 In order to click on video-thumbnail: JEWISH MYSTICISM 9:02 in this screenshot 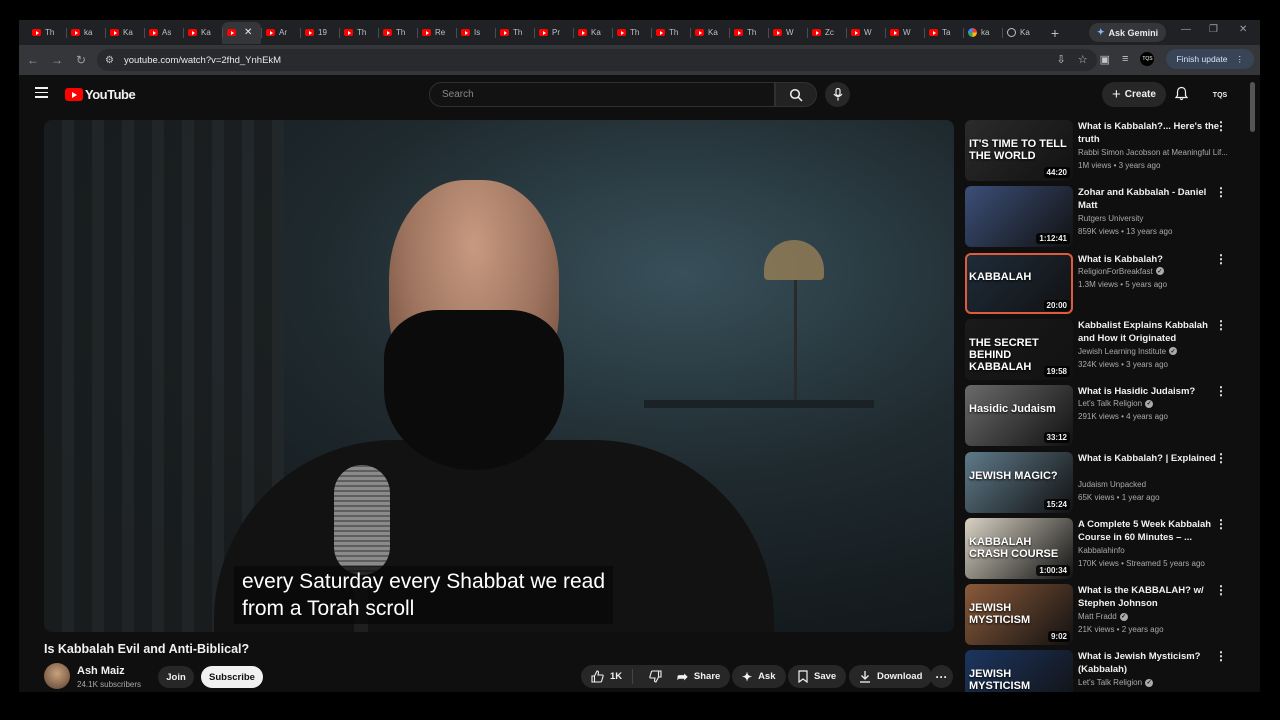, I will do `click(1019, 615)`.